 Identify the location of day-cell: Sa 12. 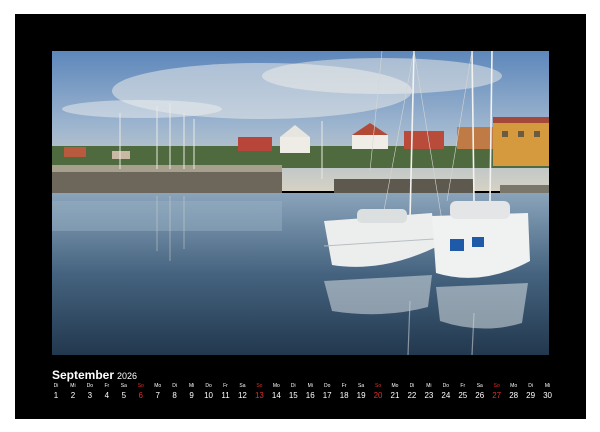
(242, 392).